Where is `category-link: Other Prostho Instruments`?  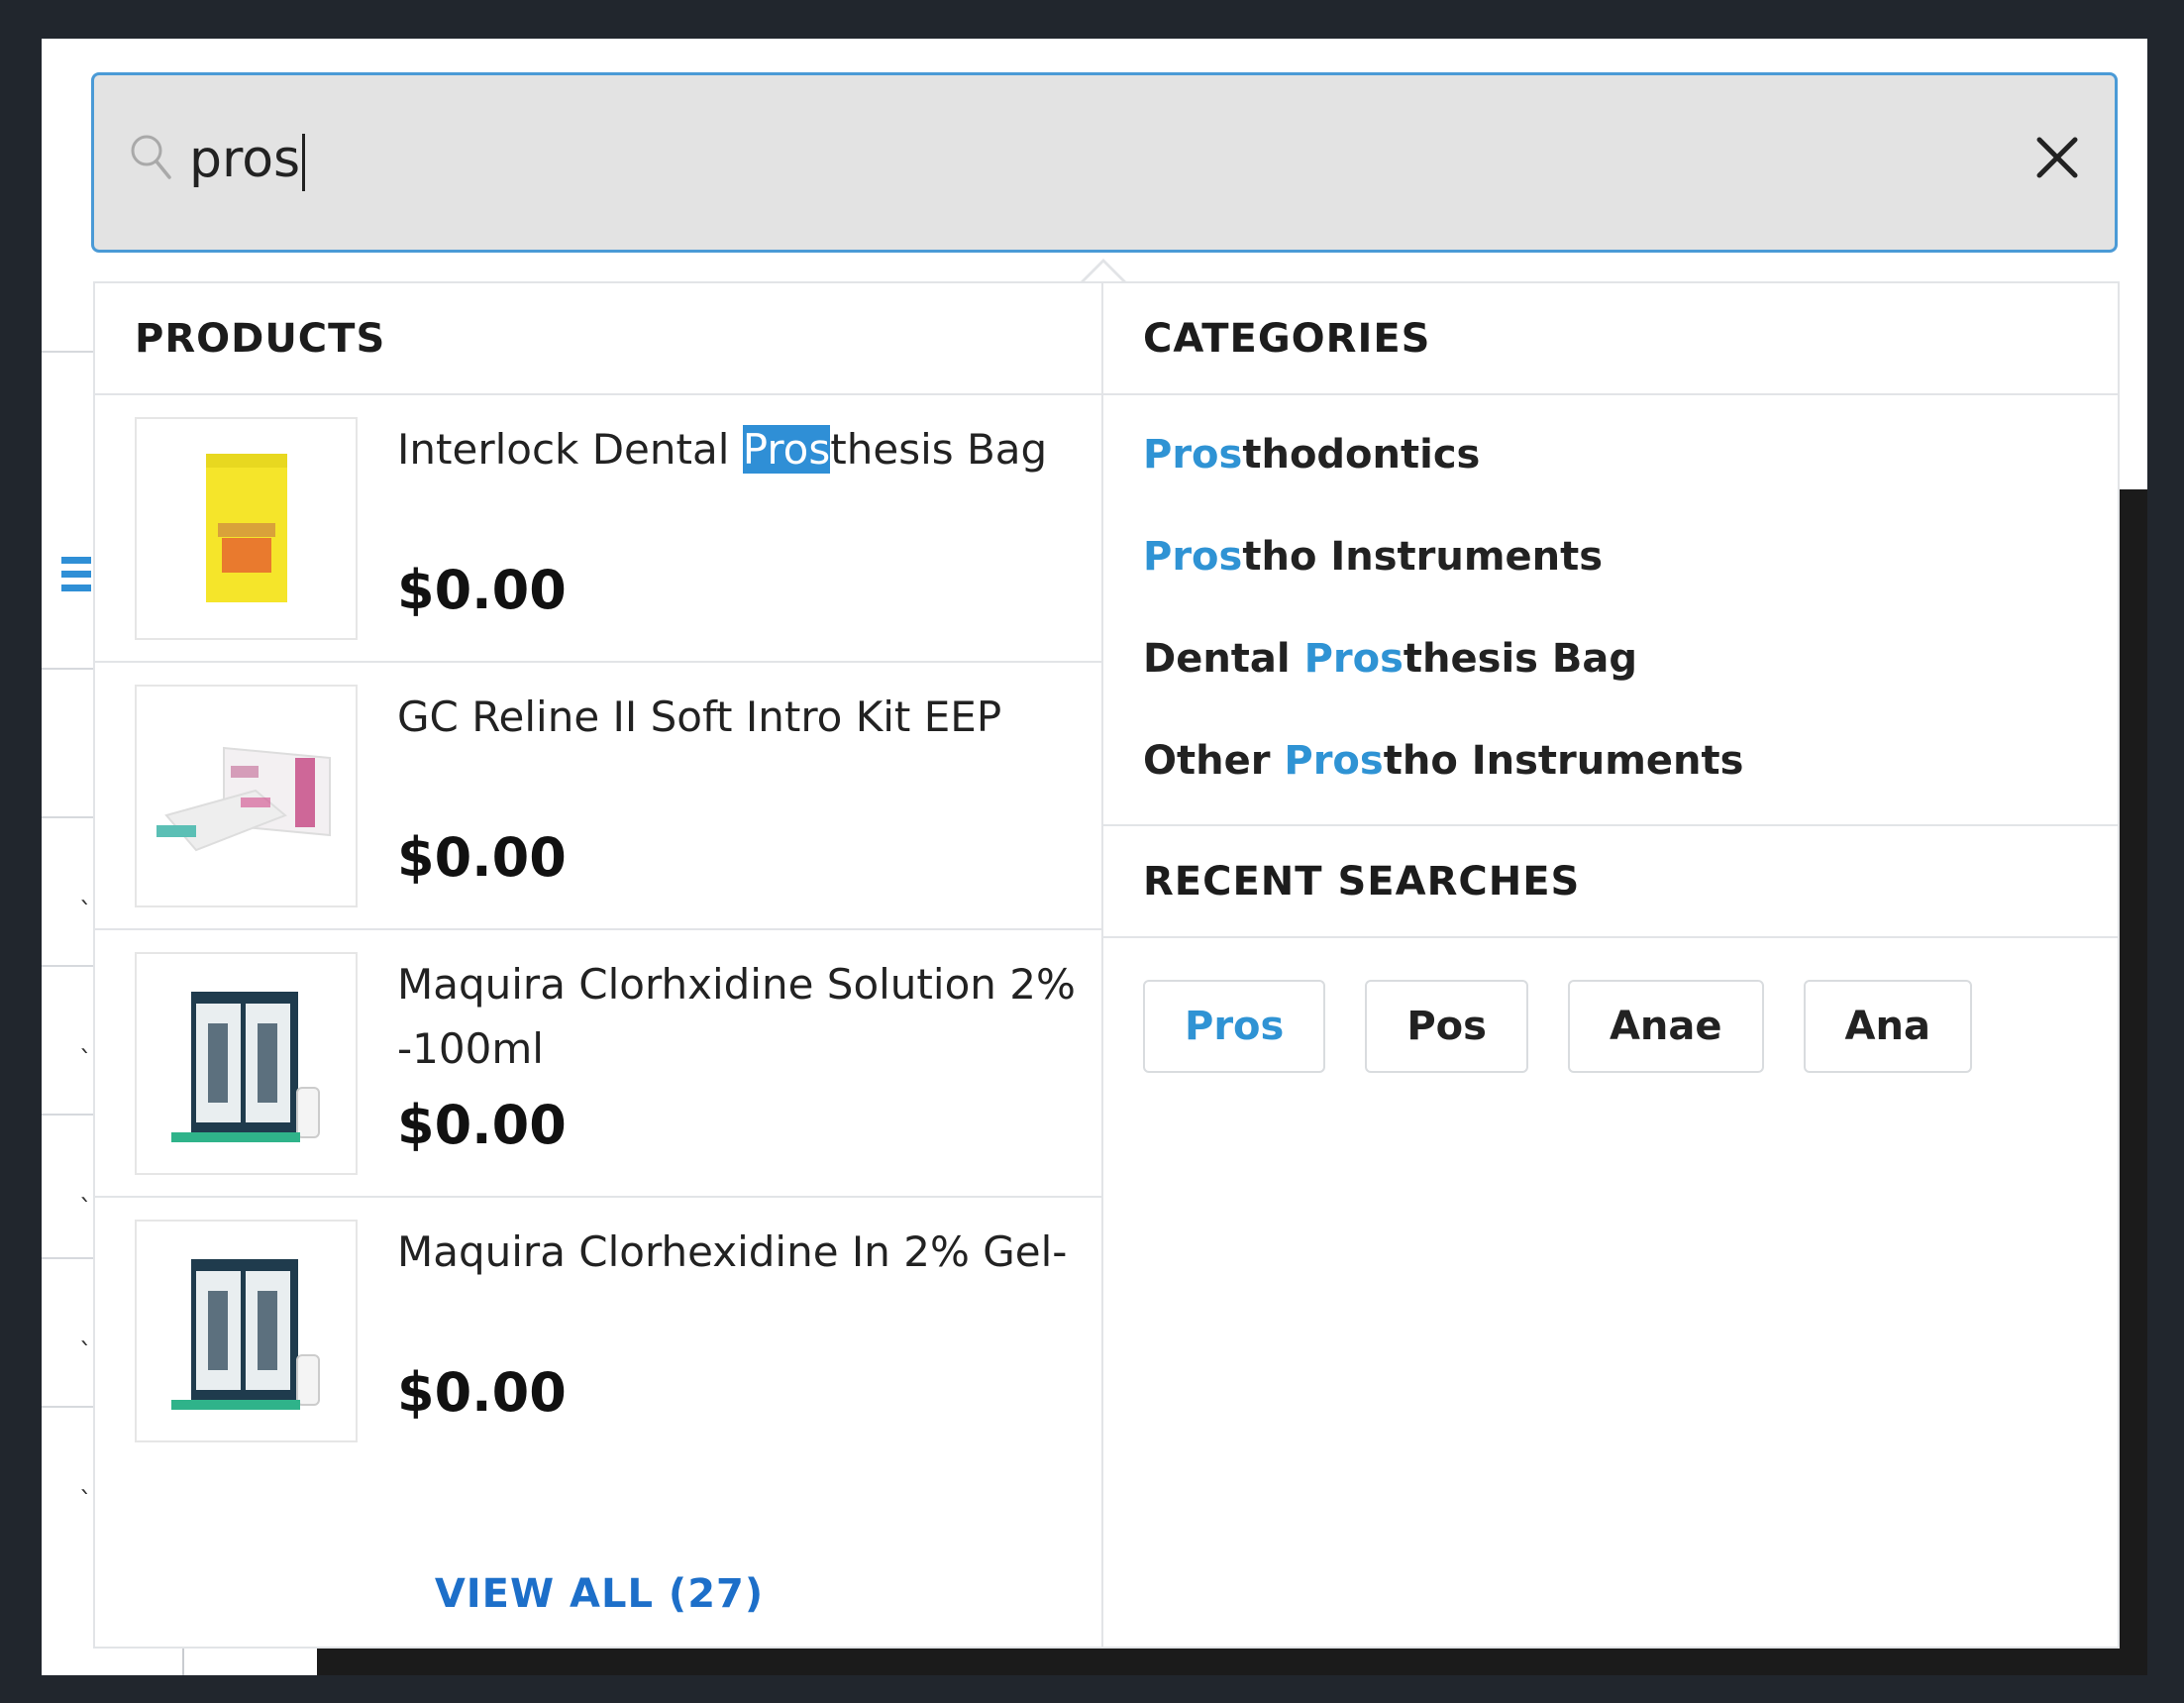
category-link: Other Prostho Instruments is located at coordinates (1630, 761).